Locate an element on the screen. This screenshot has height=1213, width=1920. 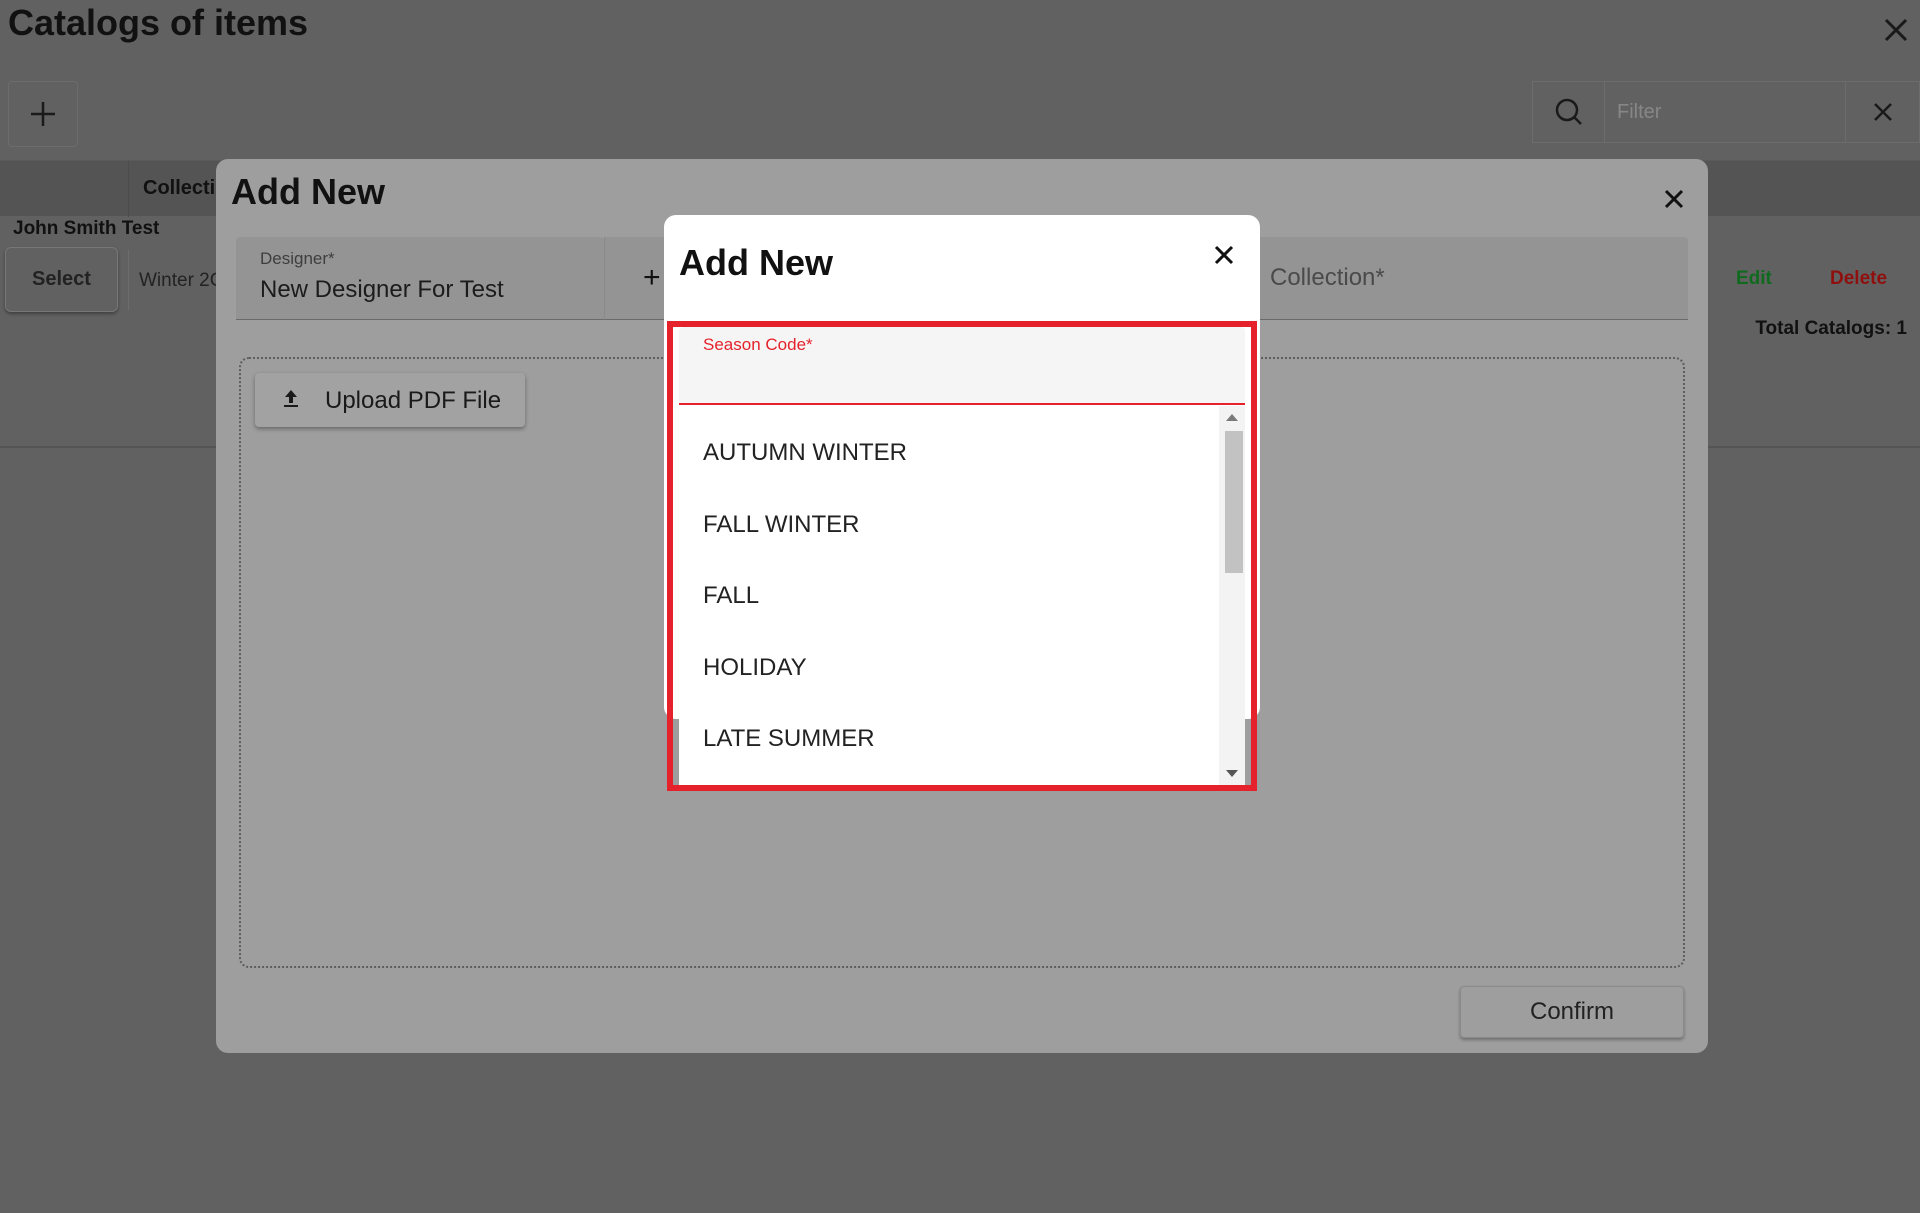
confirm-button: Confirm is located at coordinates (1572, 1012).